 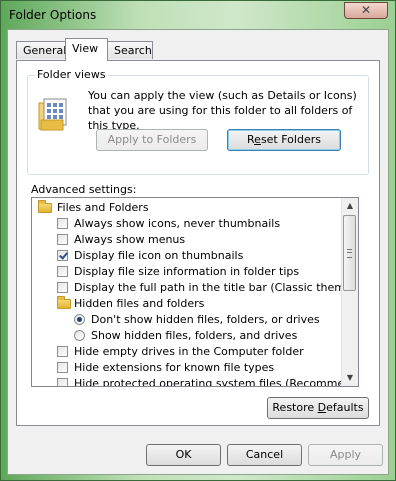 I want to click on scrollbar-thumb, so click(x=349, y=253).